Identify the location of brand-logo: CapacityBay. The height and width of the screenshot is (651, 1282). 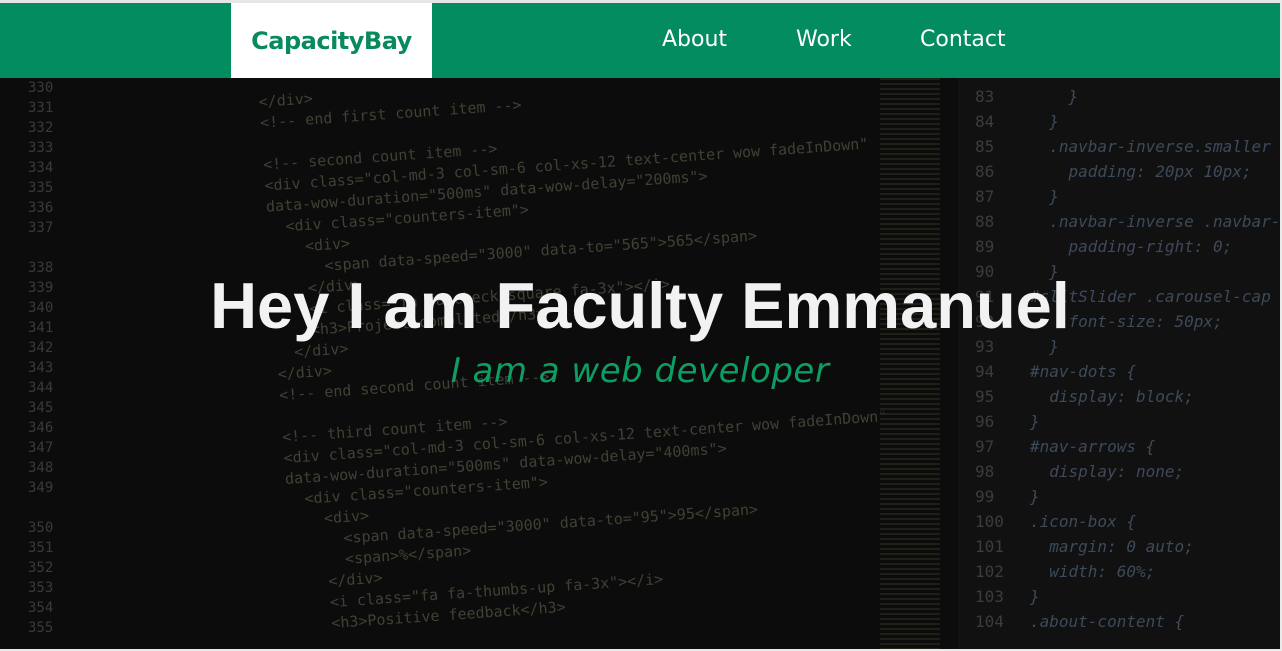
(331, 40).